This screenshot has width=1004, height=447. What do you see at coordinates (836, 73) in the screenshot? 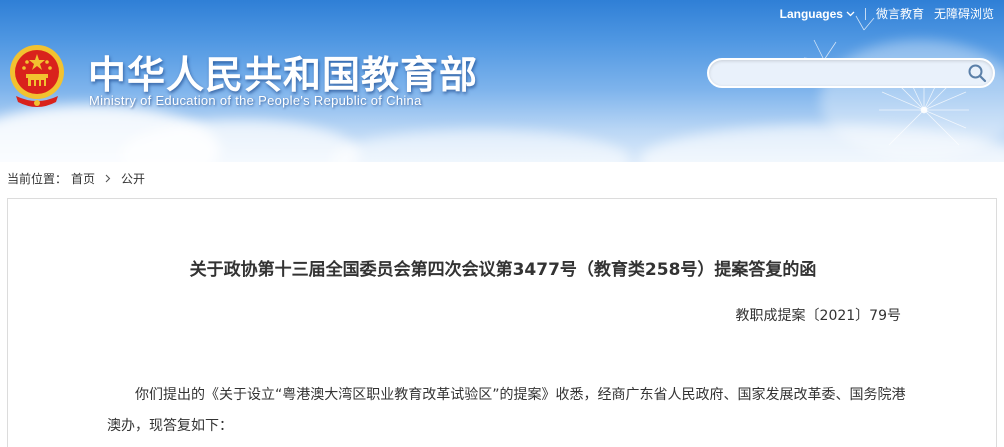
I see `search-input` at bounding box center [836, 73].